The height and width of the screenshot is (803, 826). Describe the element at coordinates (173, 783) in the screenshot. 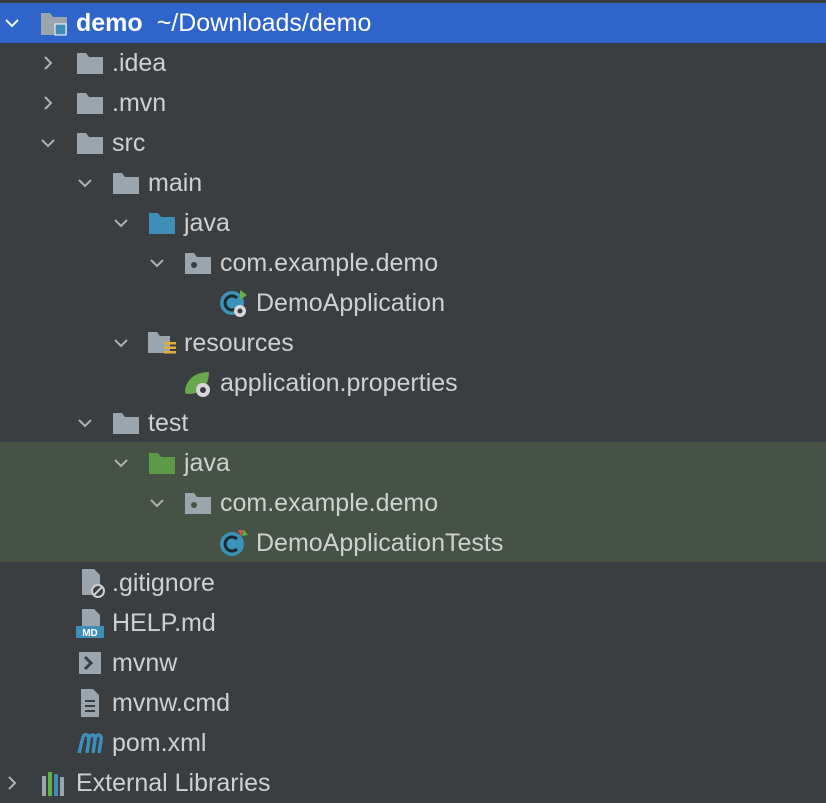

I see `tree-node-label: External Libraries` at that location.